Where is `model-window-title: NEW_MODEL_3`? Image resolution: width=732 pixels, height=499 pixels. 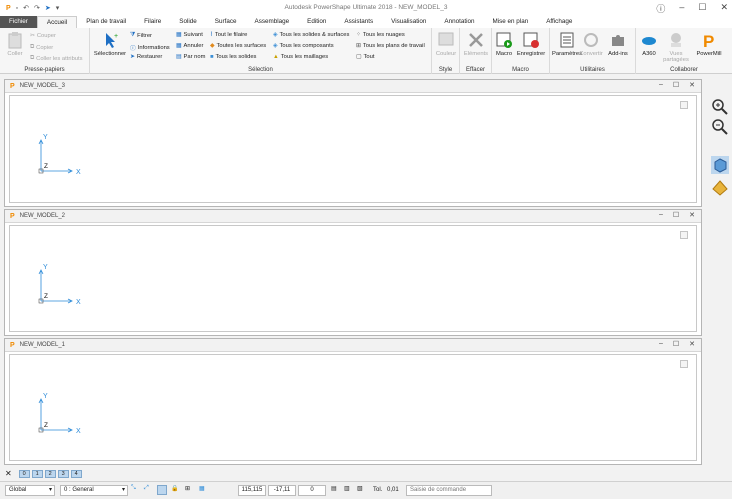
model-window-title: NEW_MODEL_3 is located at coordinates (42, 86).